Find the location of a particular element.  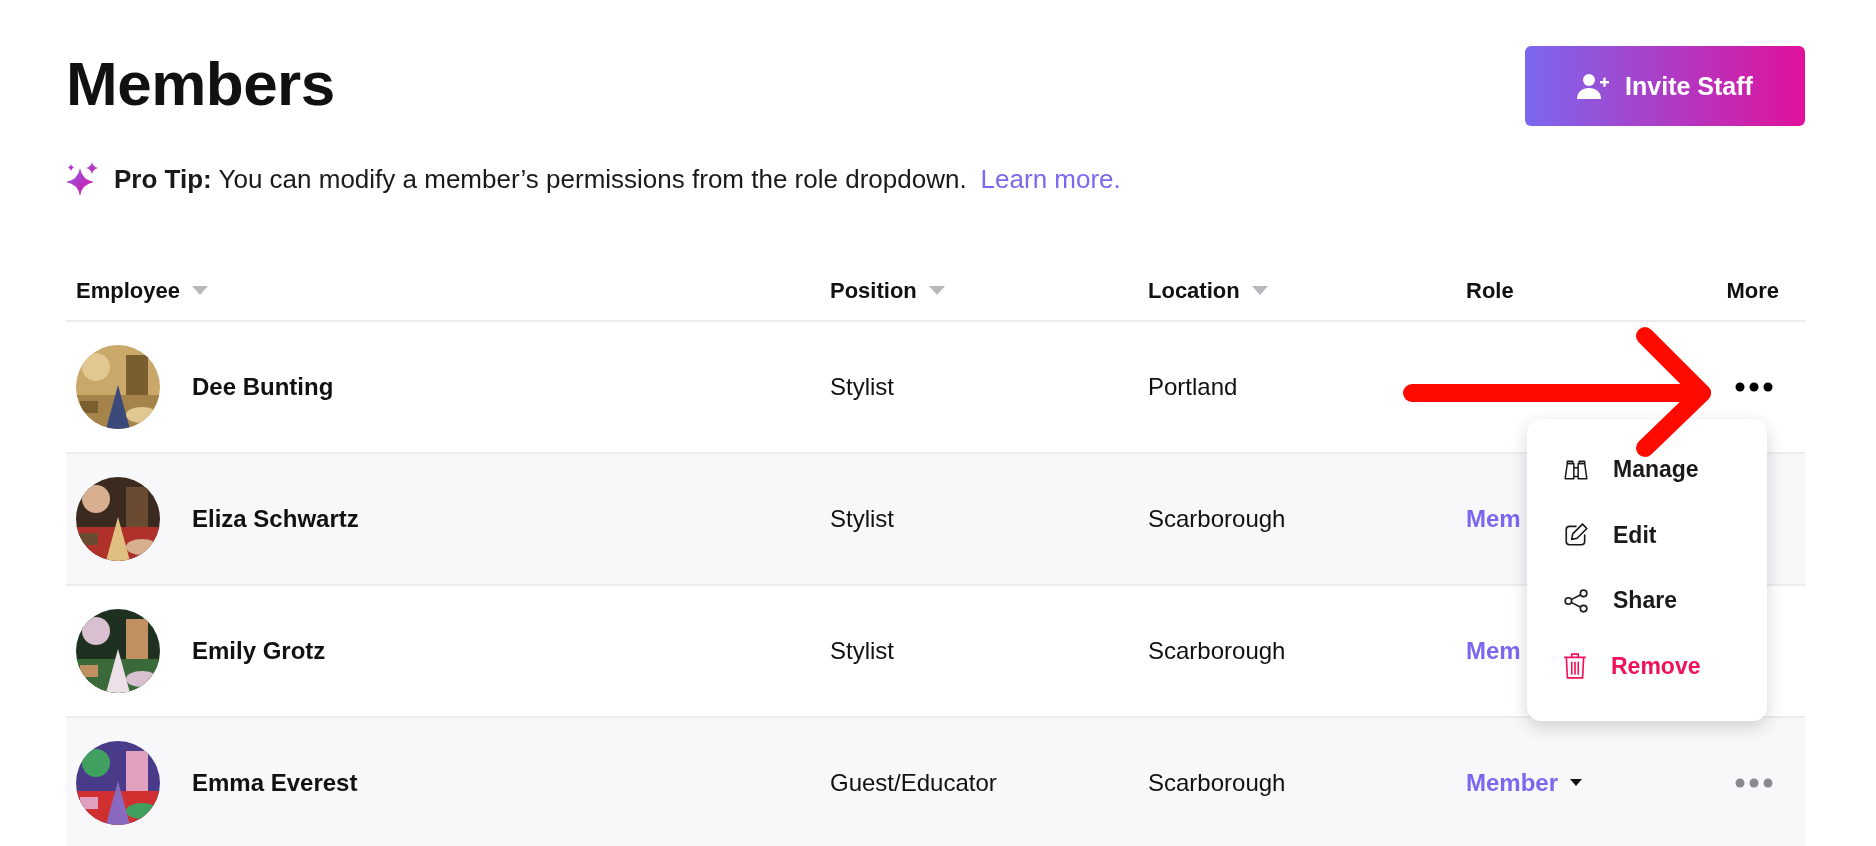

menu-item: Manage is located at coordinates (1665, 470).